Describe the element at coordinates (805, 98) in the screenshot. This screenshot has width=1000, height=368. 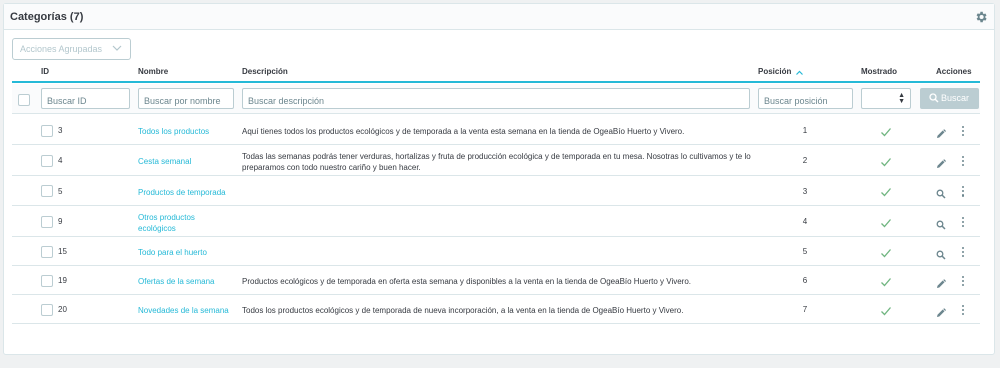
I see `search-position-input` at that location.